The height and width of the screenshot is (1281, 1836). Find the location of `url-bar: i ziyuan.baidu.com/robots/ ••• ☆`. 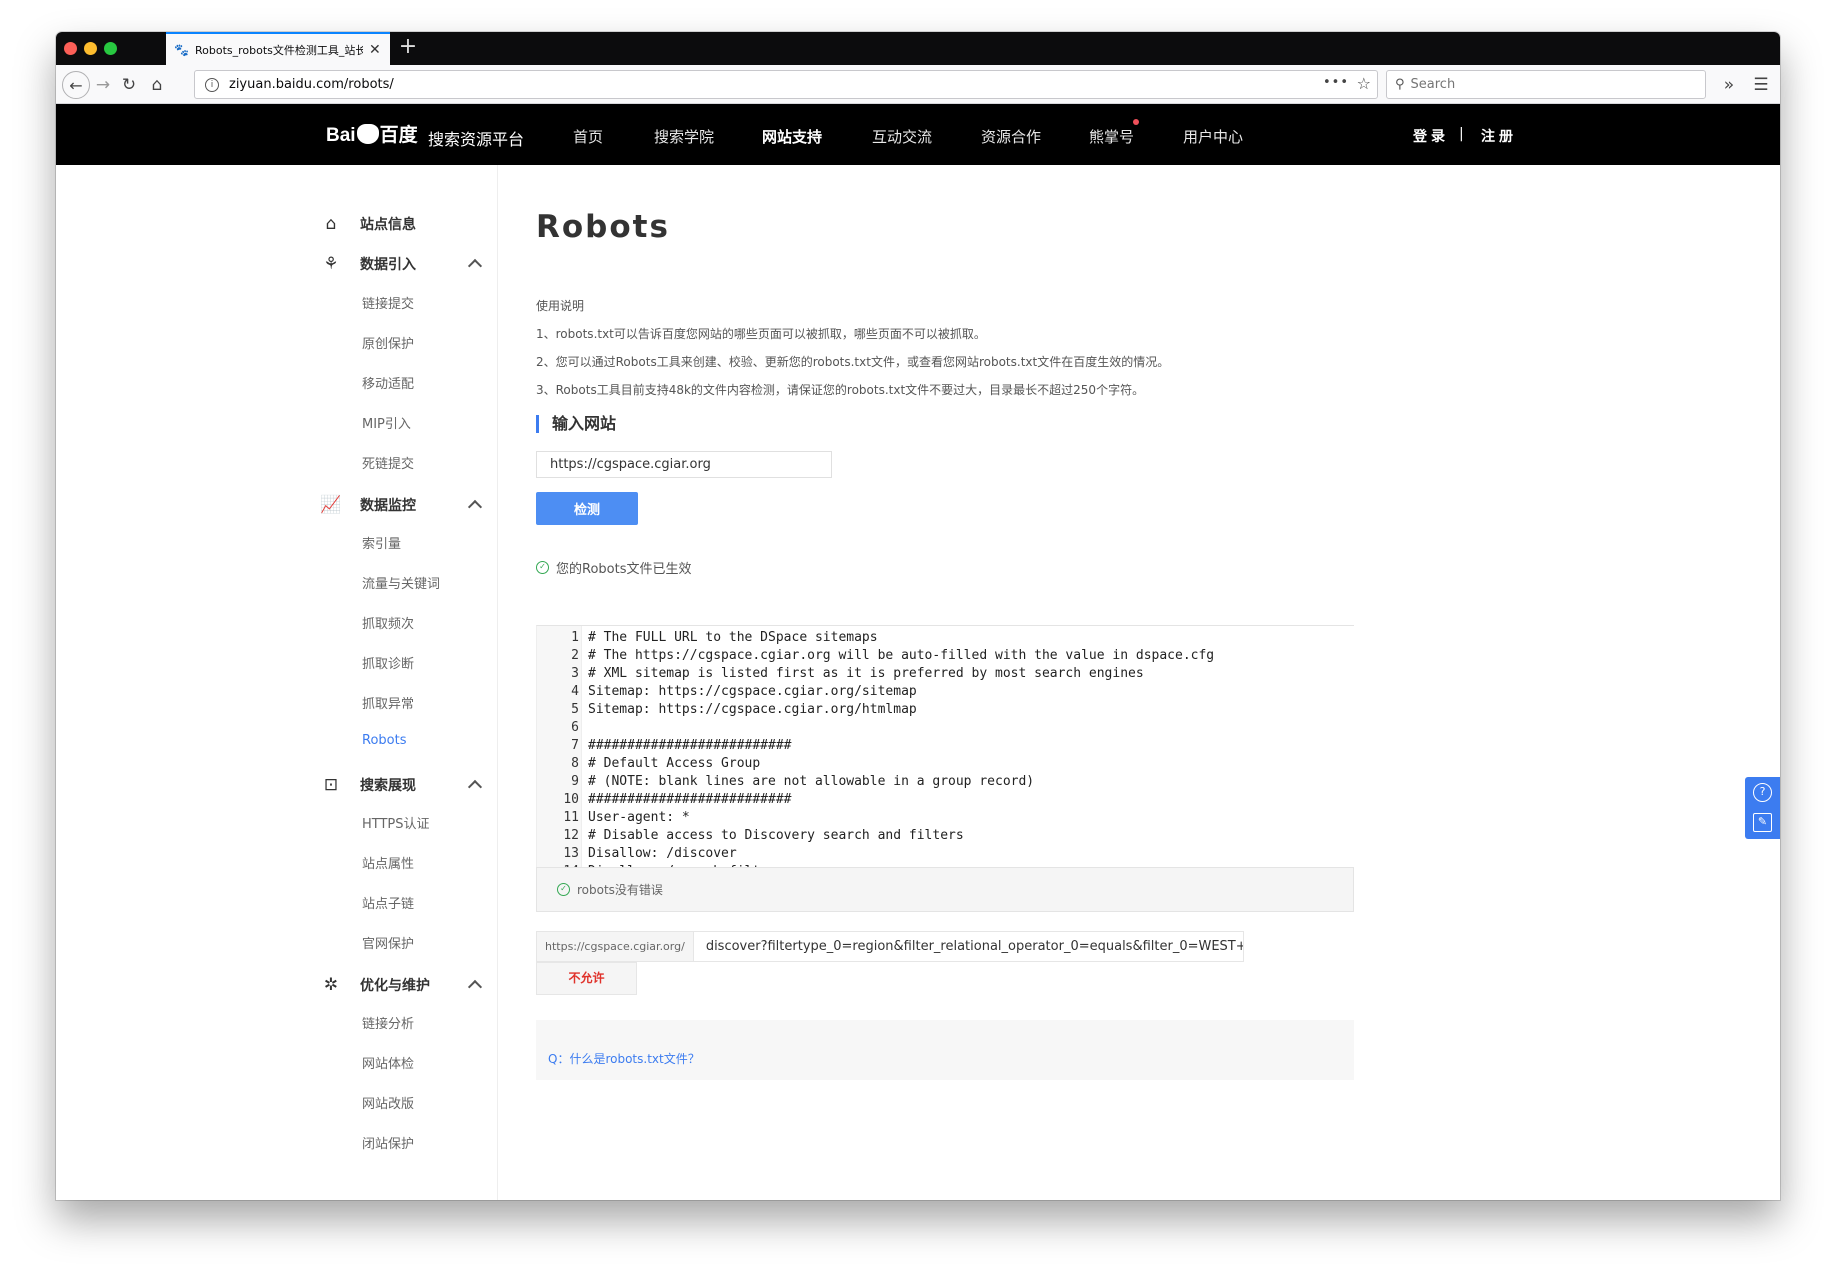

url-bar: i ziyuan.baidu.com/robots/ ••• ☆ is located at coordinates (786, 84).